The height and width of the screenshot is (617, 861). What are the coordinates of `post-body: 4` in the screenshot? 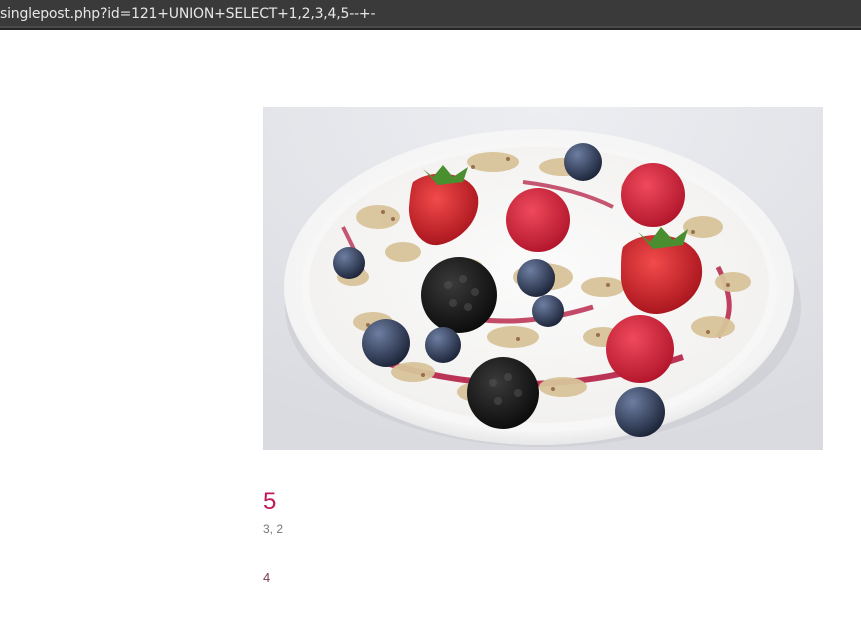 It's located at (267, 577).